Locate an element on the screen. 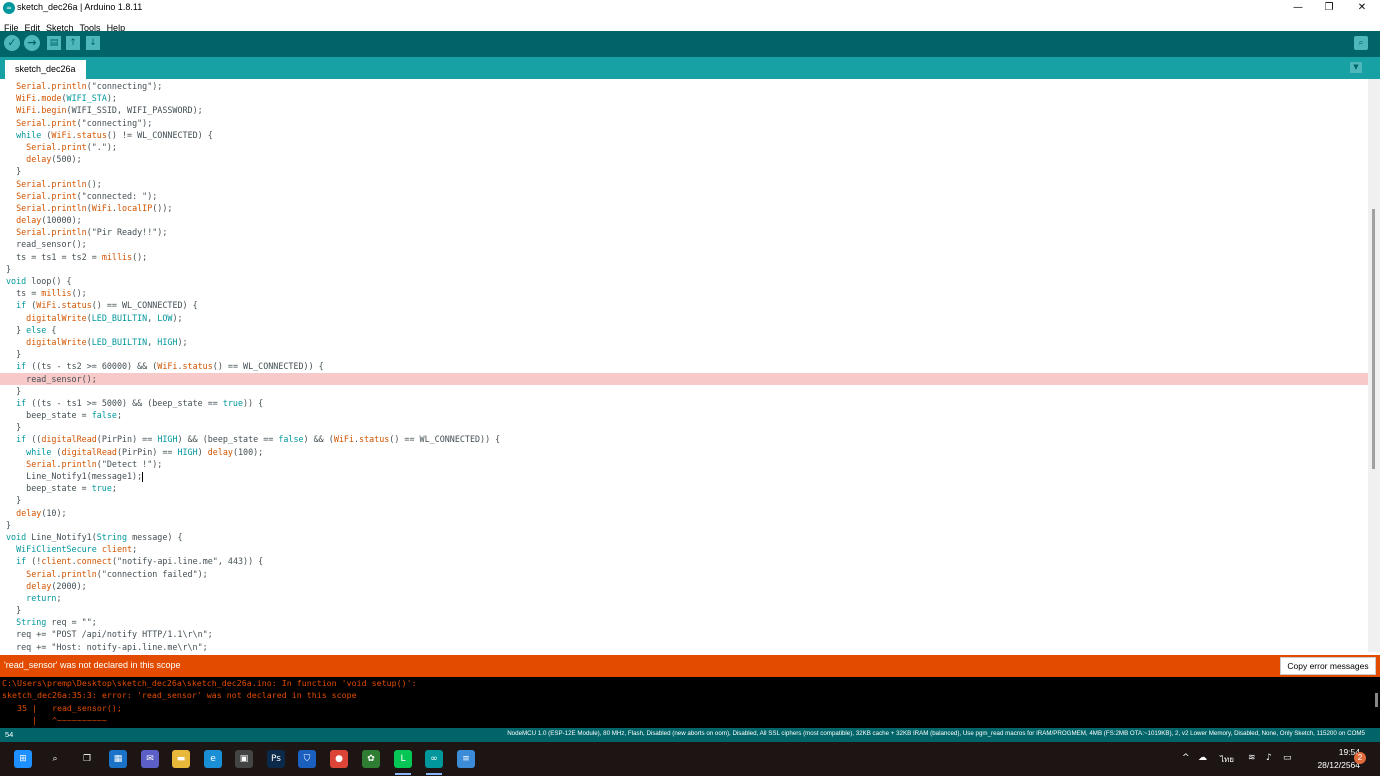 This screenshot has height=776, width=1380. chrome-icon: ● is located at coordinates (339, 759).